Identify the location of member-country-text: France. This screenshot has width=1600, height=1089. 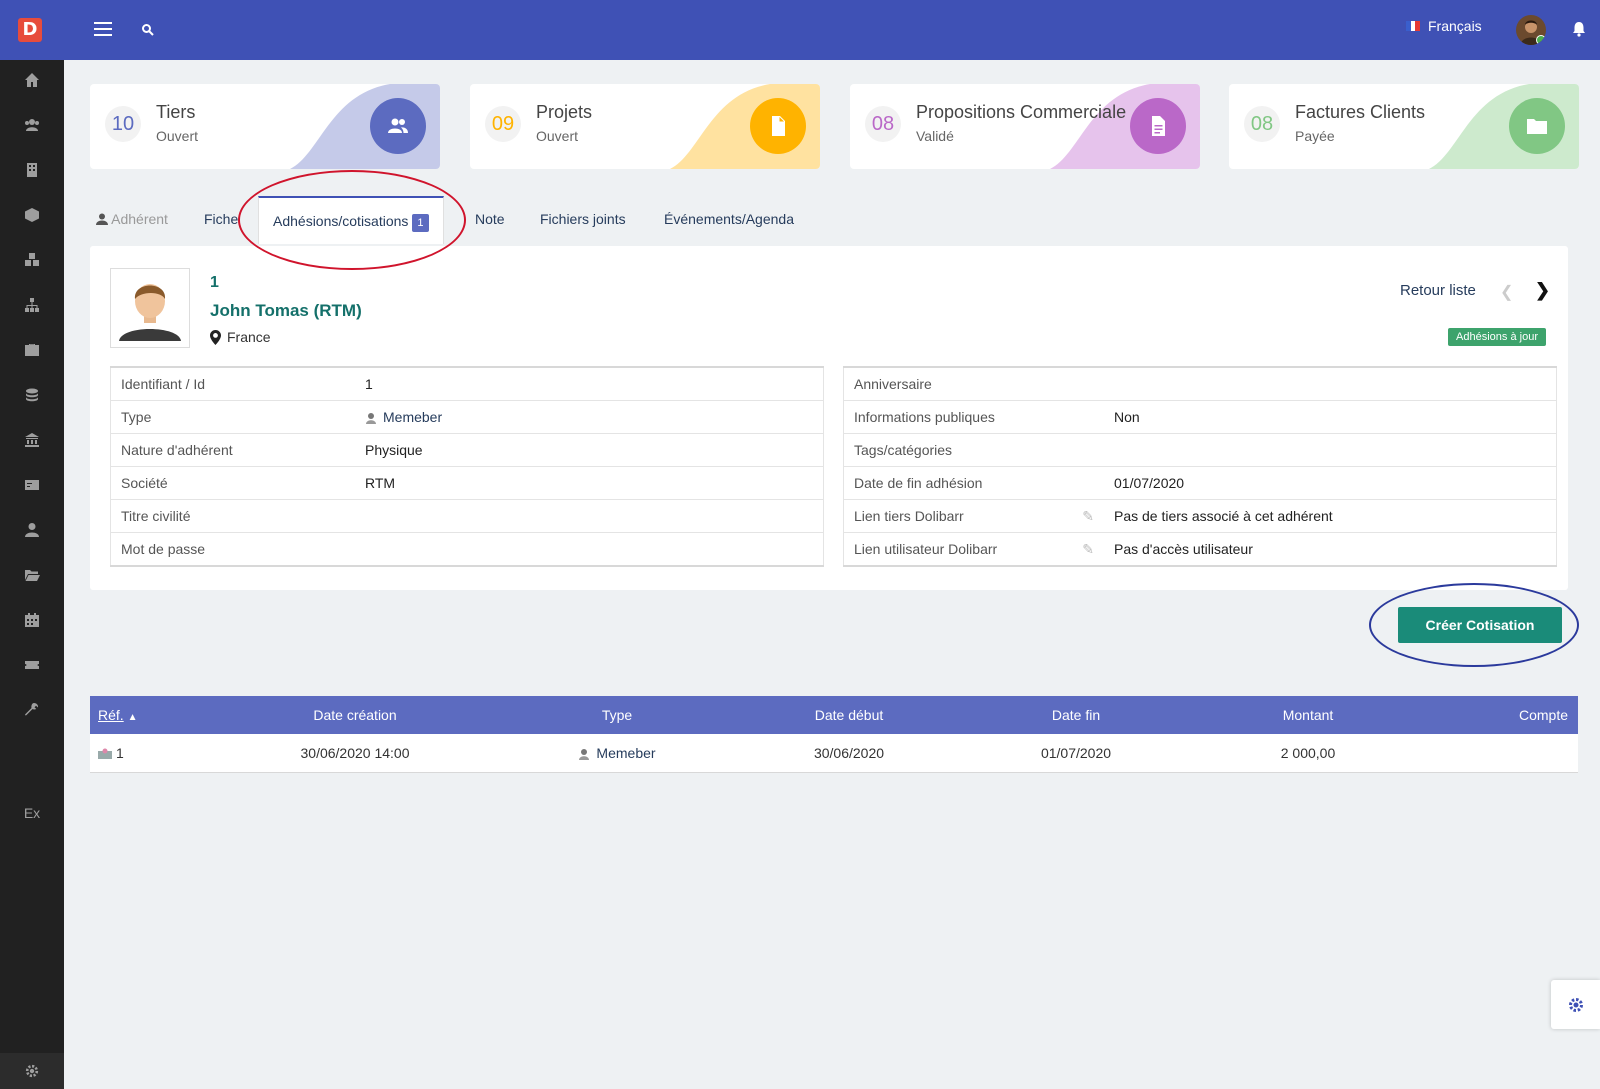
(249, 337).